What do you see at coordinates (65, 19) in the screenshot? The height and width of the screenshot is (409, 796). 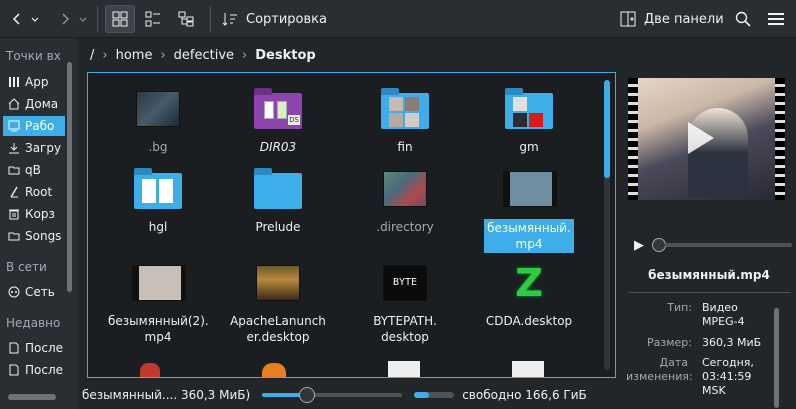 I see `forward-icon` at bounding box center [65, 19].